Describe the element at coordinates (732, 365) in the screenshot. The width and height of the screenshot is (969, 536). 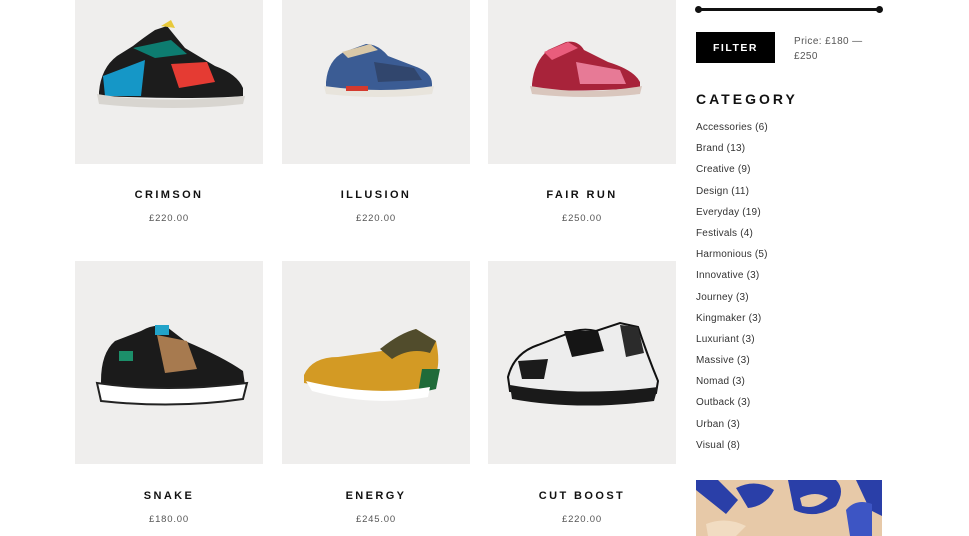
I see `category-item: Massive (3)` at that location.